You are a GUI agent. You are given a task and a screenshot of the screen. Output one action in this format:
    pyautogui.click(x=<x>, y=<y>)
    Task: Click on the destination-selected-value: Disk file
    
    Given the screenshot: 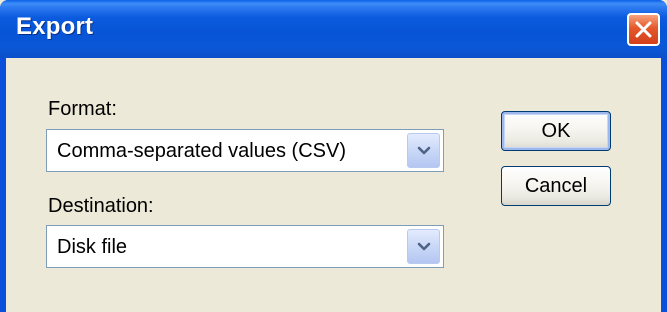 What is the action you would take?
    pyautogui.click(x=92, y=247)
    